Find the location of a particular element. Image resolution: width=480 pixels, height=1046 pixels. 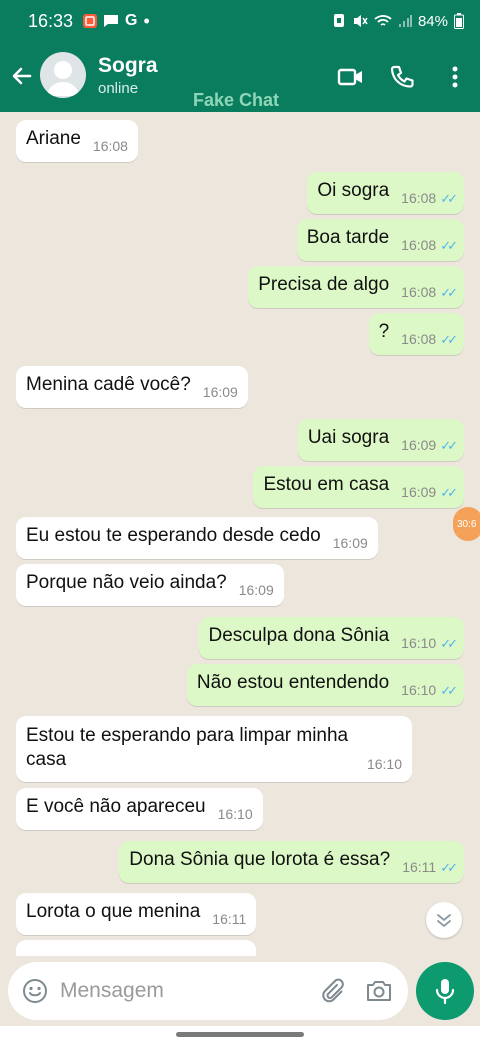

message-text: Eu estou te esperando desde cedo is located at coordinates (173, 535).